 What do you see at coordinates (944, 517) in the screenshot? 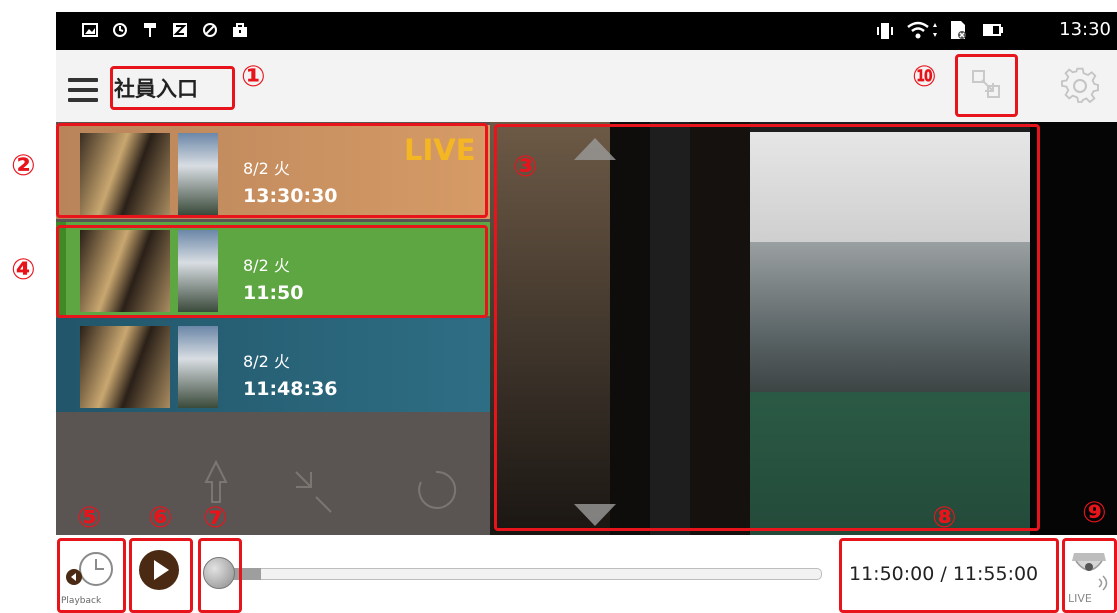
I see `annotation-number-8: ⑧` at bounding box center [944, 517].